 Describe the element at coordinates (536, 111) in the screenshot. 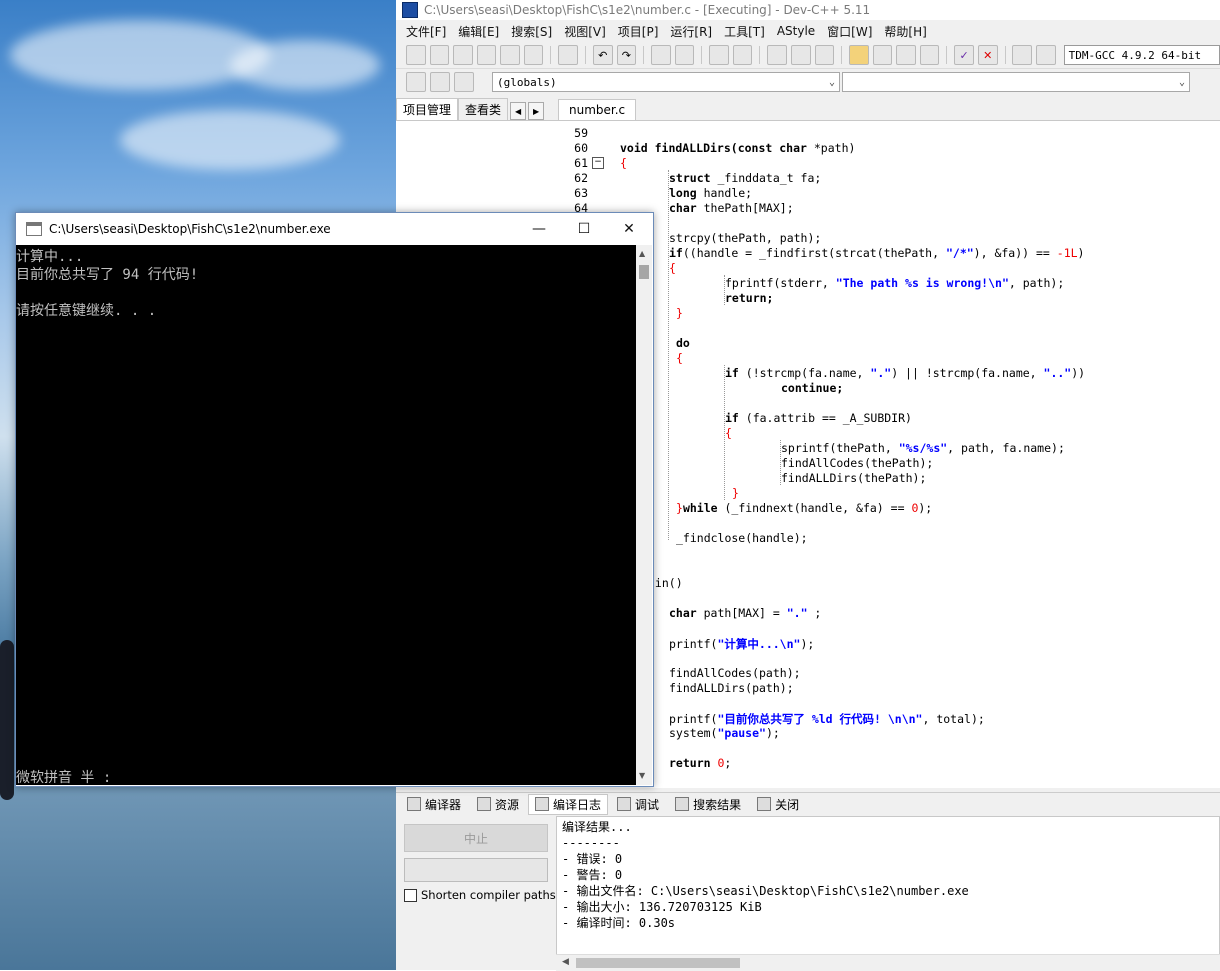

I see `tab-scroll-right-icon: ▶` at that location.